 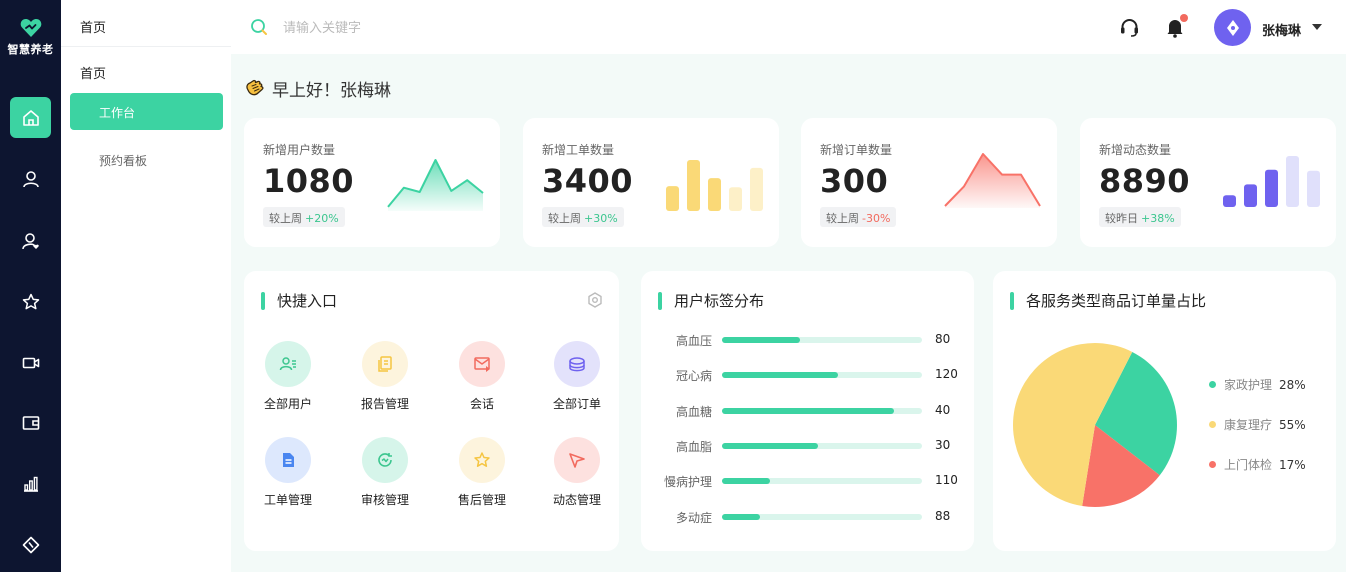 I want to click on sparkline-posts, so click(x=1271, y=181).